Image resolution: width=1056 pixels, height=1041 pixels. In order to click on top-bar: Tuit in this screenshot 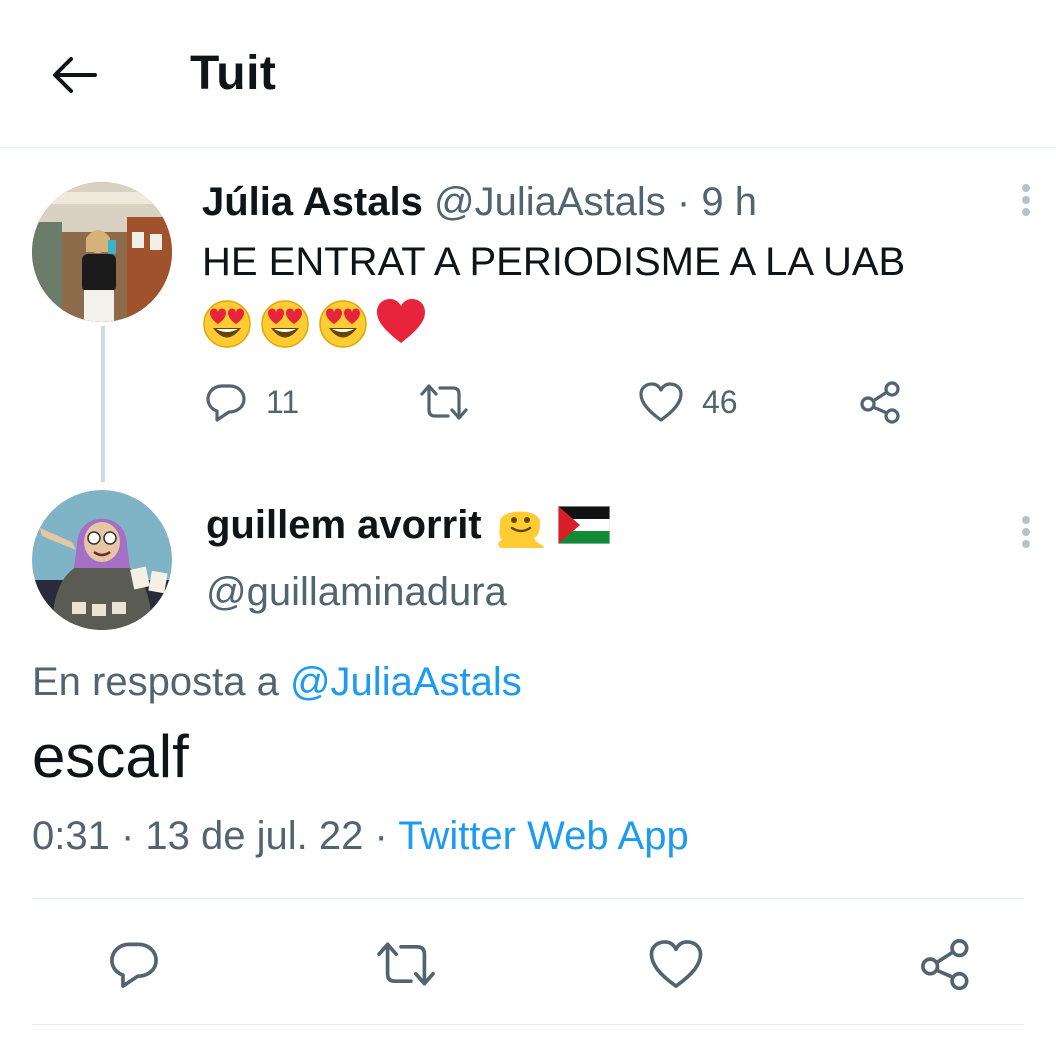, I will do `click(528, 74)`.